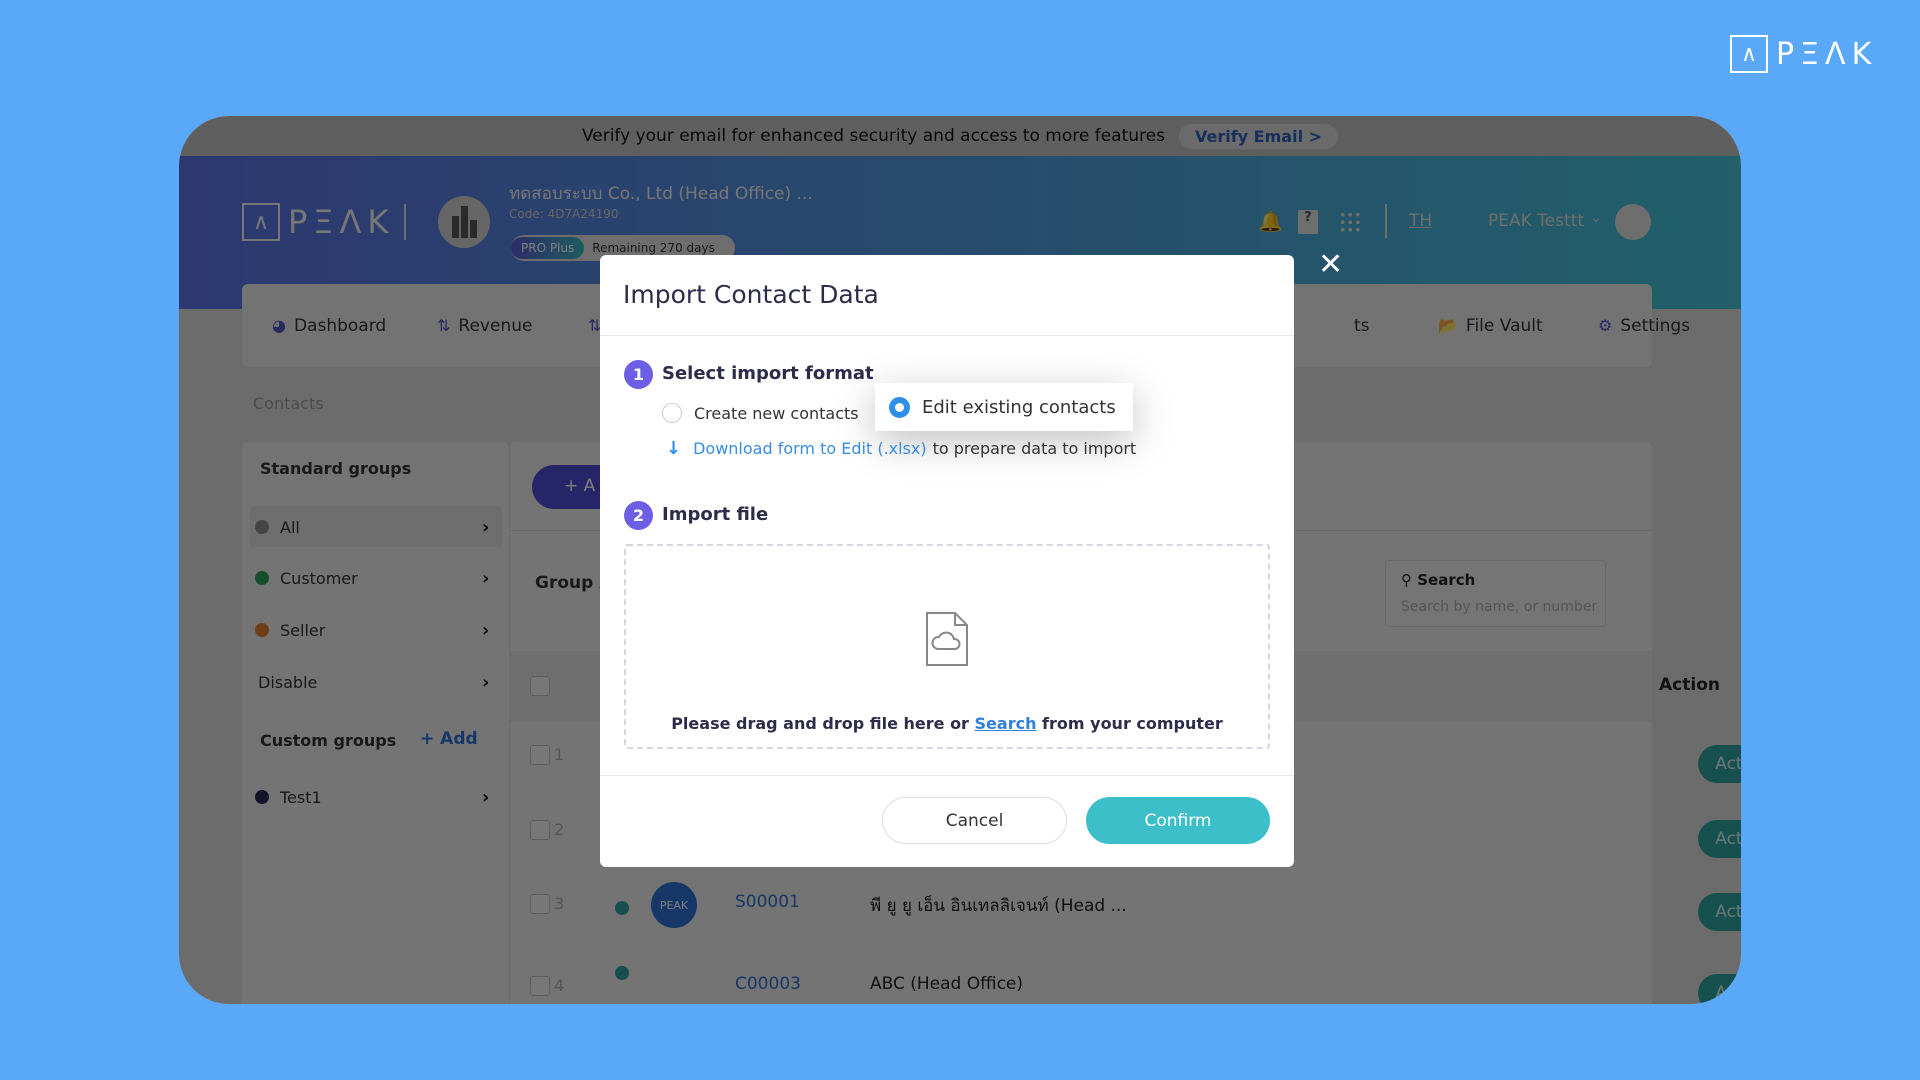 Image resolution: width=1920 pixels, height=1080 pixels. Describe the element at coordinates (674, 448) in the screenshot. I see `arrow-down-icon: ↓` at that location.